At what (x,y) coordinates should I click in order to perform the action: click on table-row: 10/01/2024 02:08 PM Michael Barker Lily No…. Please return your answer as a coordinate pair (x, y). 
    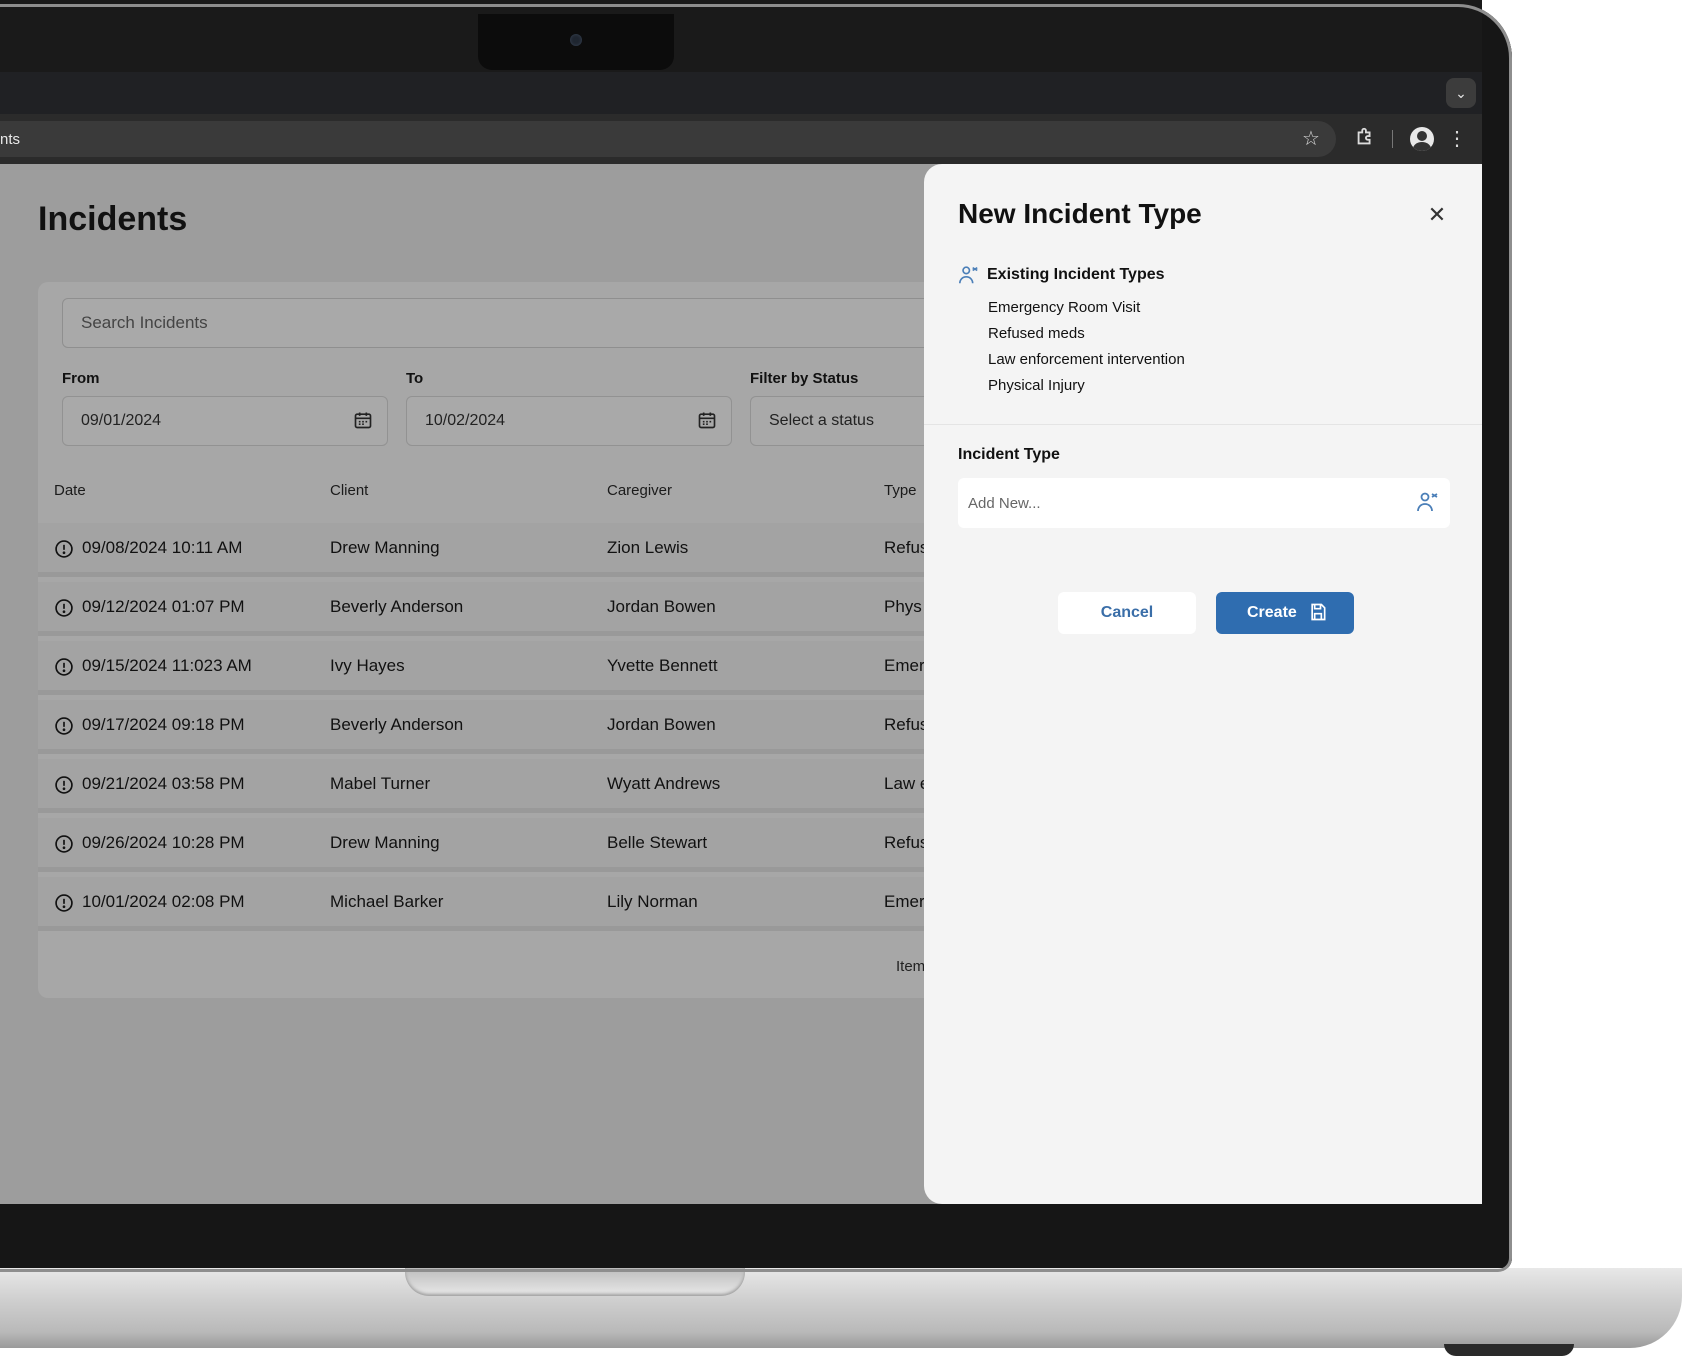
    Looking at the image, I should click on (488, 904).